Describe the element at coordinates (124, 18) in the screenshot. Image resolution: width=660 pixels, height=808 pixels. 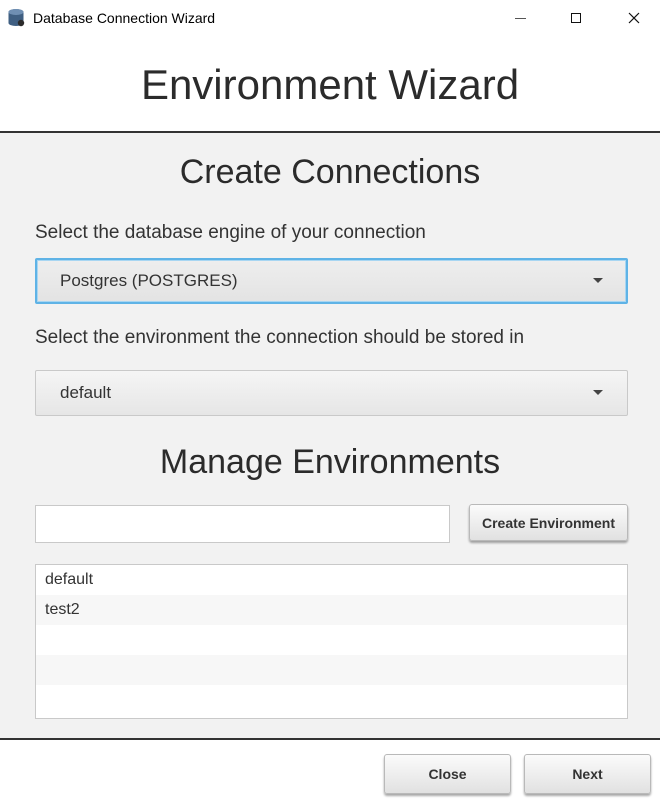
I see `window-title: Database Connection Wizard` at that location.